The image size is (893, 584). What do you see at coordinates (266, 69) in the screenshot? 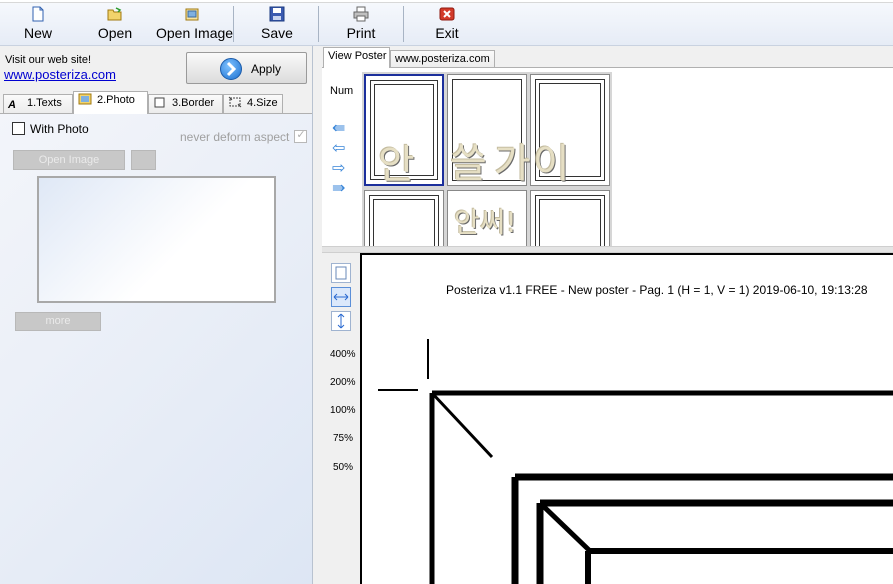
I see `apply-label: Apply` at bounding box center [266, 69].